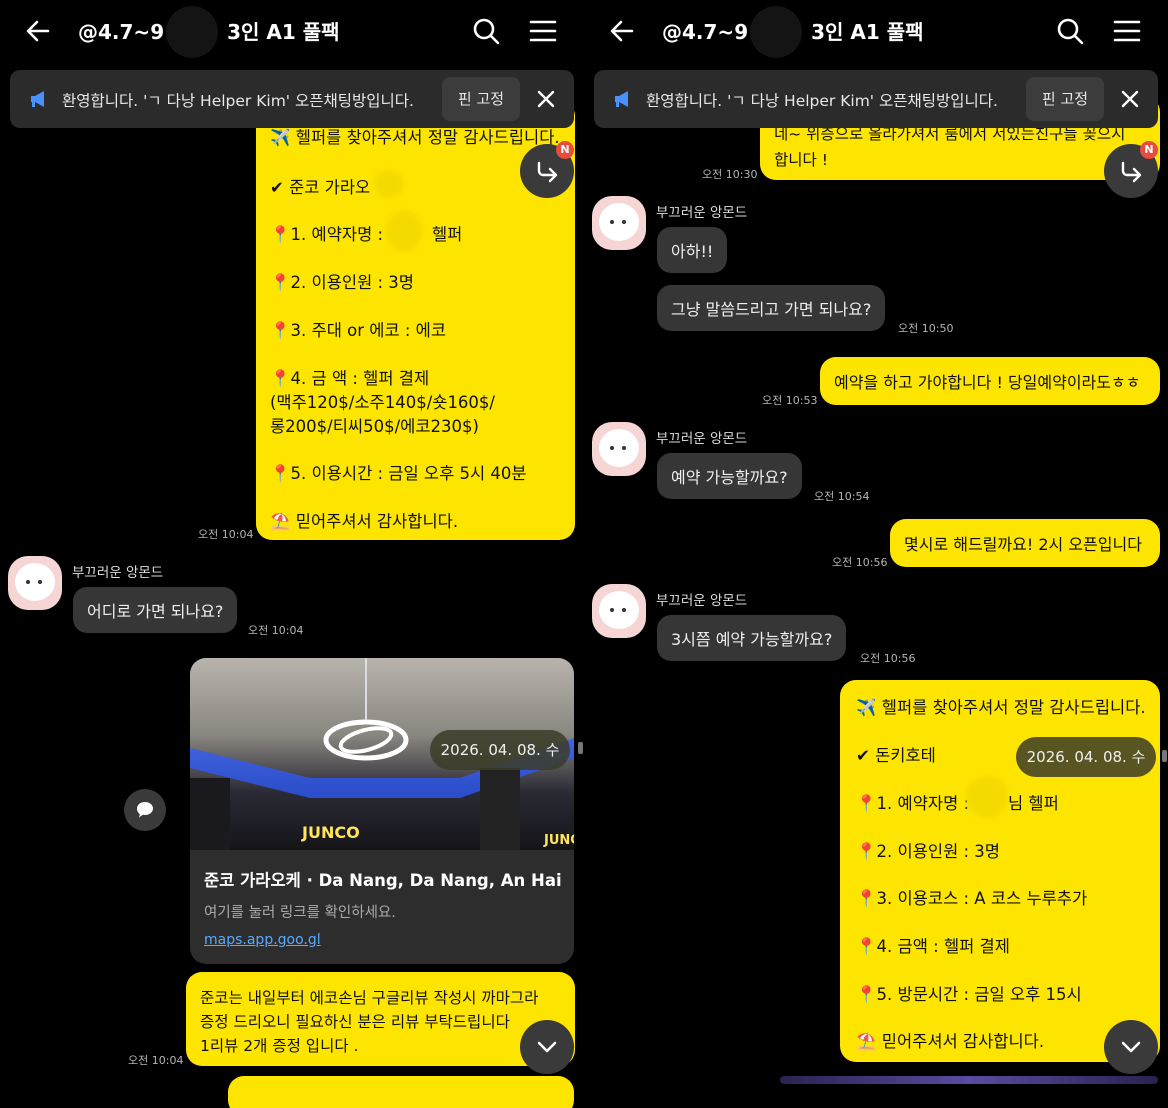  I want to click on message-line: 📍4. 금액 : 헬퍼 결제, so click(933, 946).